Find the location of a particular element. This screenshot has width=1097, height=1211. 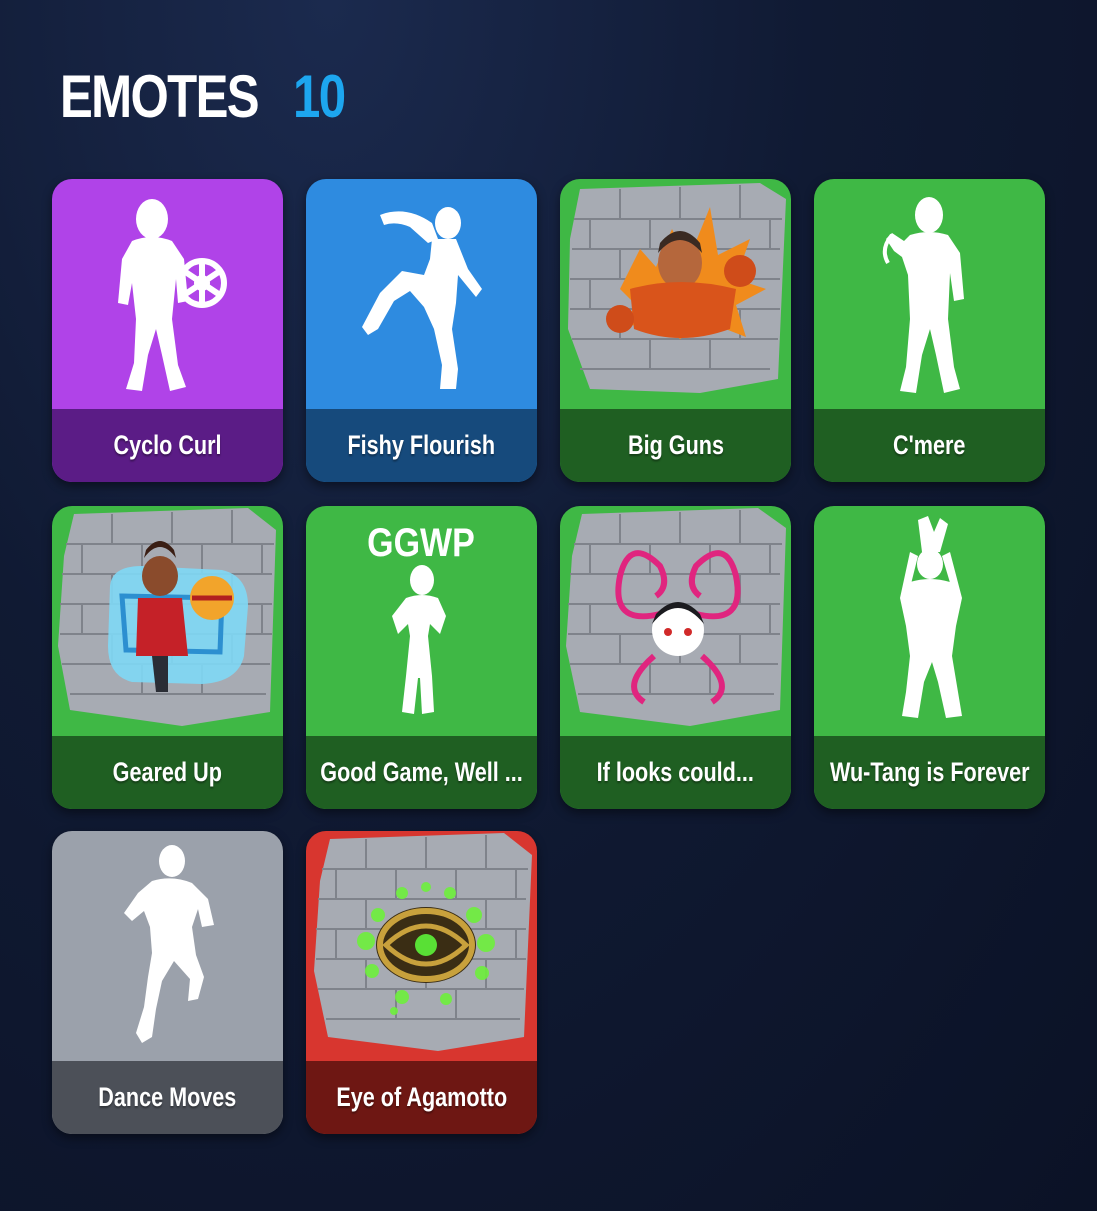

page-header: EMOTES 10 is located at coordinates (208, 97).